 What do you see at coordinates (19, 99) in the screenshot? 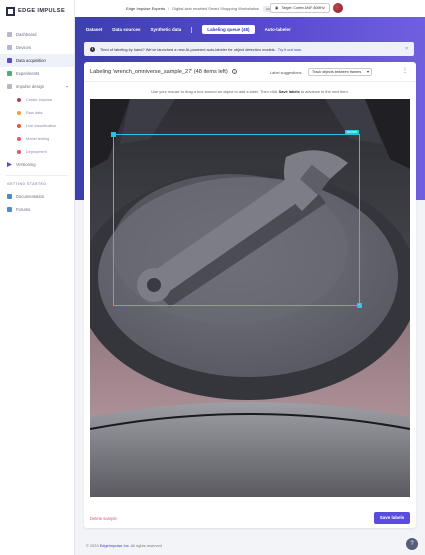
I see `create-impulse-icon` at bounding box center [19, 99].